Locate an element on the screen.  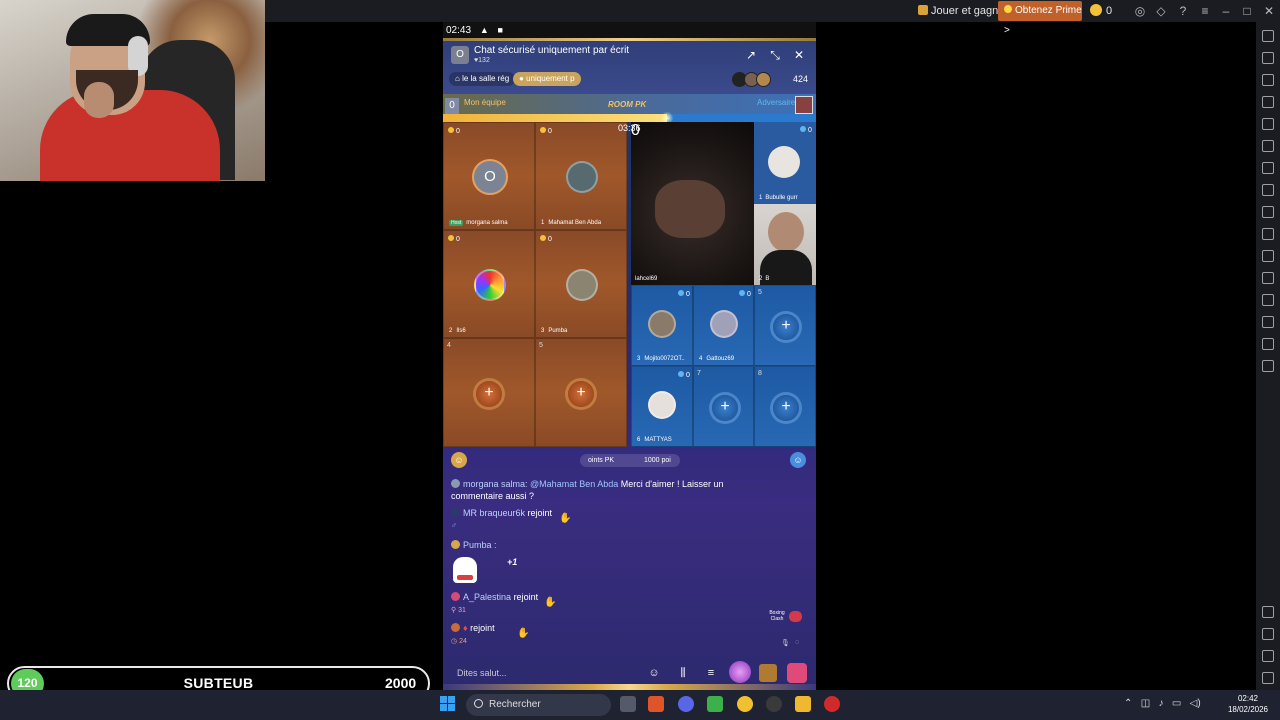
emulator-icon is located at coordinates (745, 704).